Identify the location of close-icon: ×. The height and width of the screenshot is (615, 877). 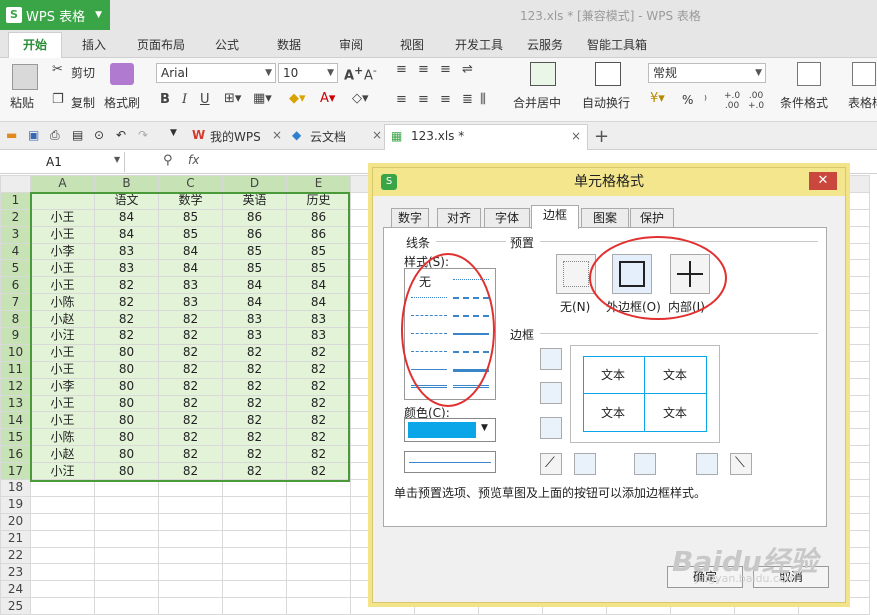
(277, 135).